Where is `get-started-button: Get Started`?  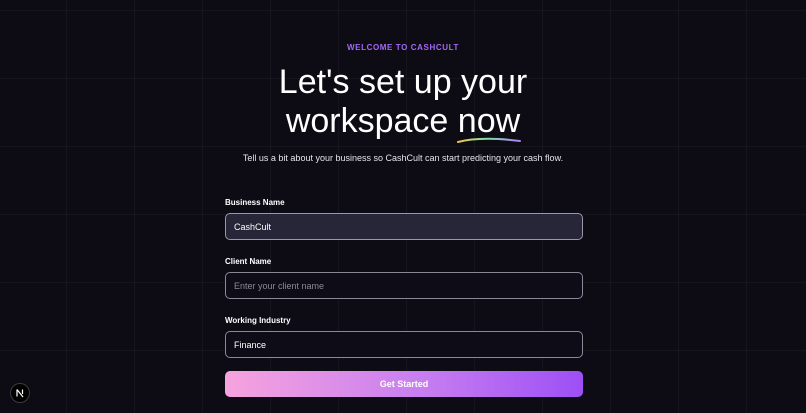 get-started-button: Get Started is located at coordinates (404, 384).